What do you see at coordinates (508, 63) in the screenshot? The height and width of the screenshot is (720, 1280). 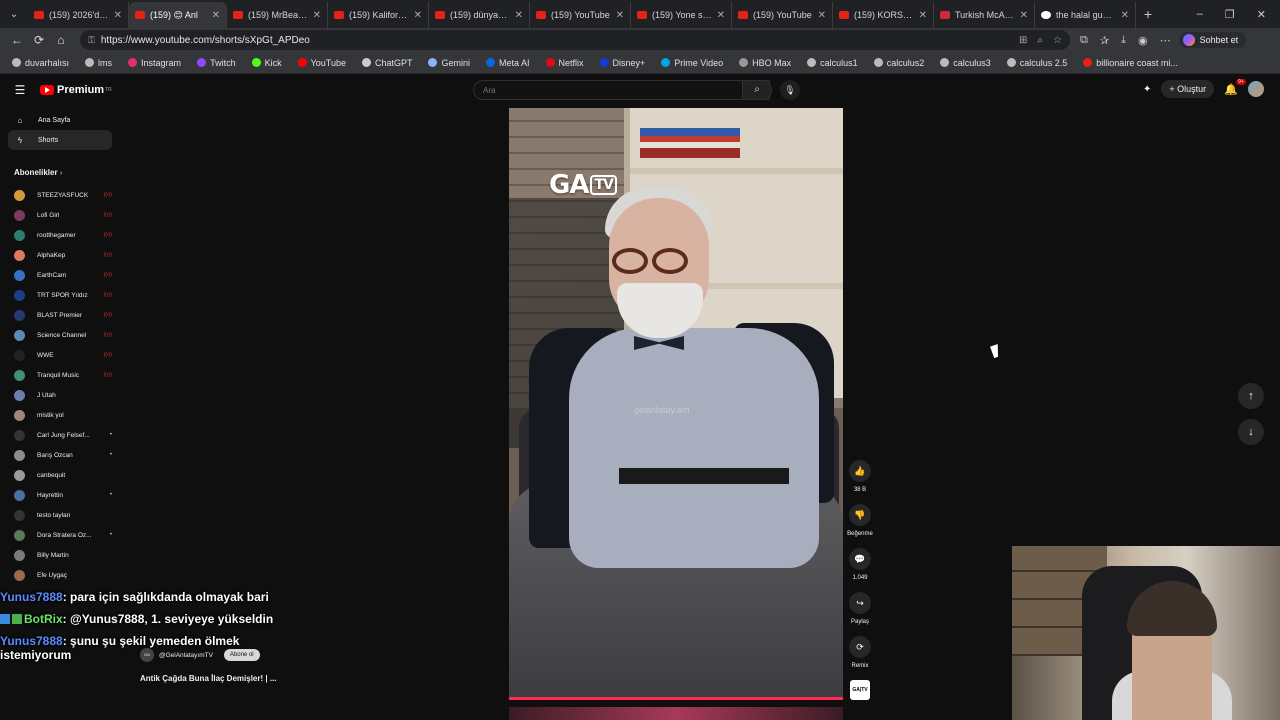 I see `bookmark-item: Meta AI` at bounding box center [508, 63].